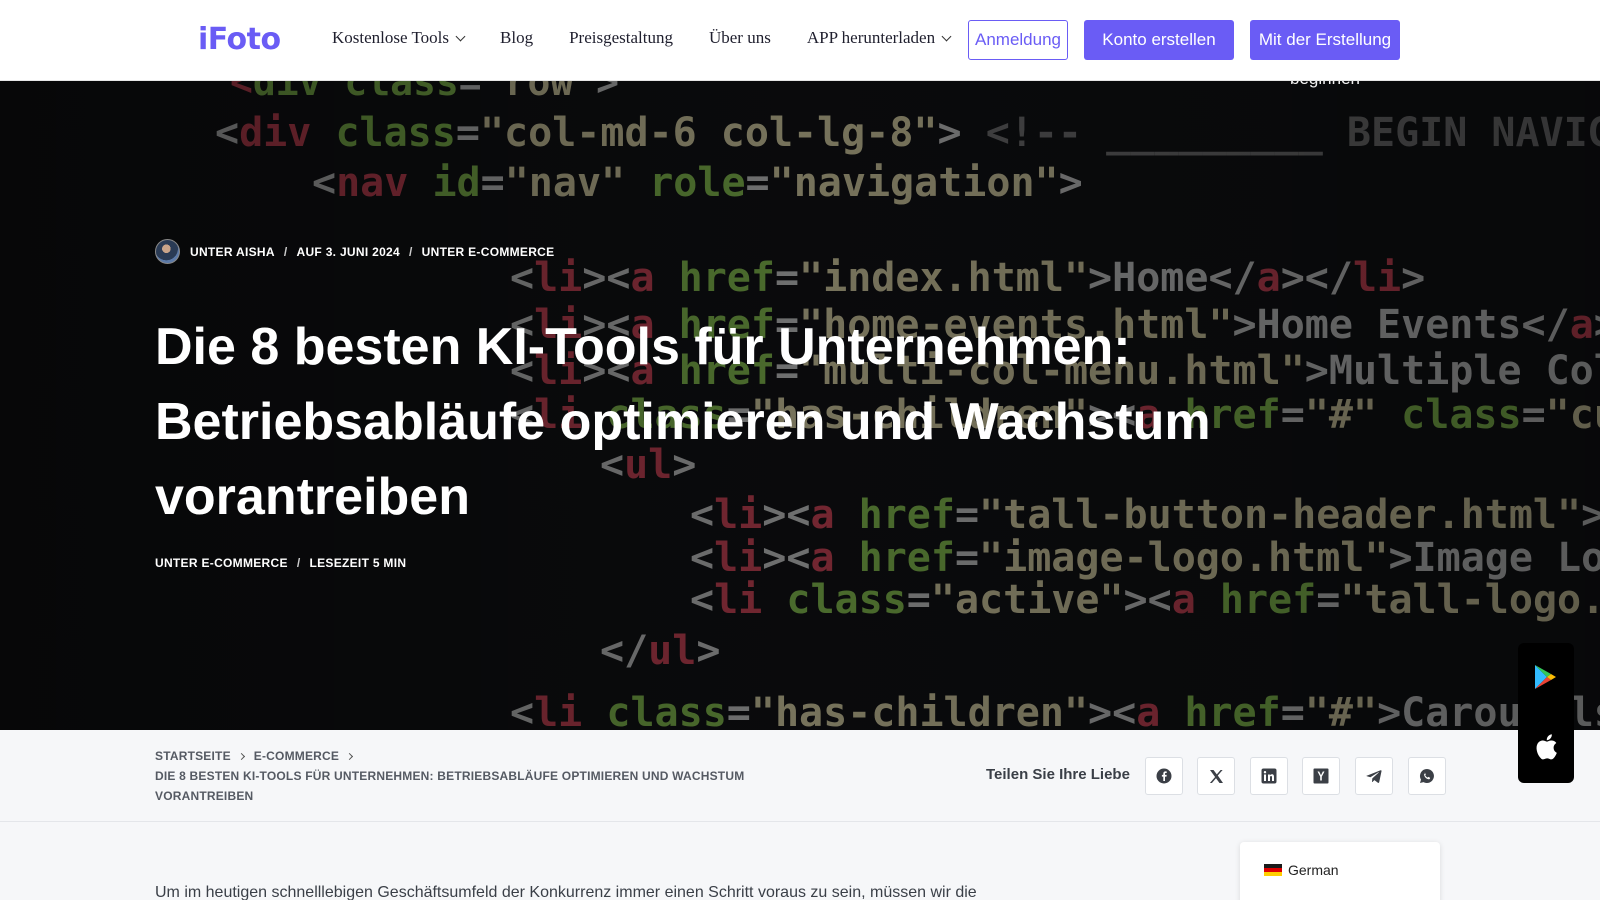 The width and height of the screenshot is (1600, 900). I want to click on hackernews-icon, so click(1321, 776).